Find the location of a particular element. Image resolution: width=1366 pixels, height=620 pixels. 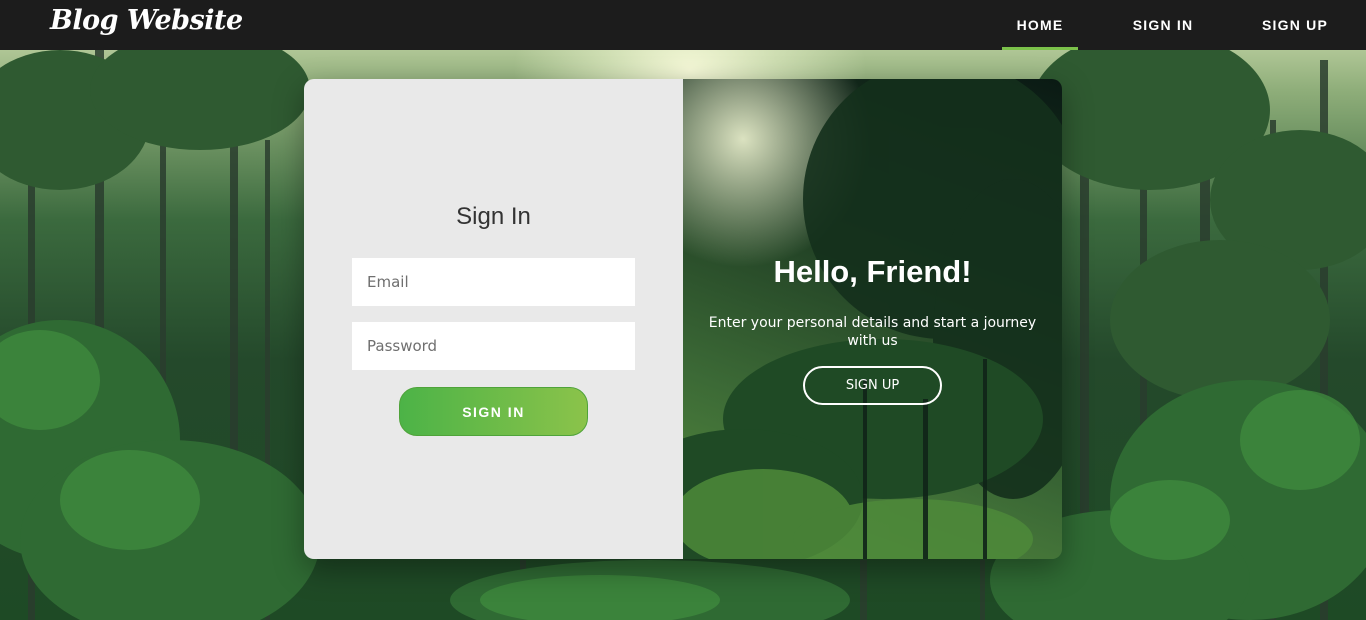

welcome-title: Hello, Friend! is located at coordinates (872, 271).